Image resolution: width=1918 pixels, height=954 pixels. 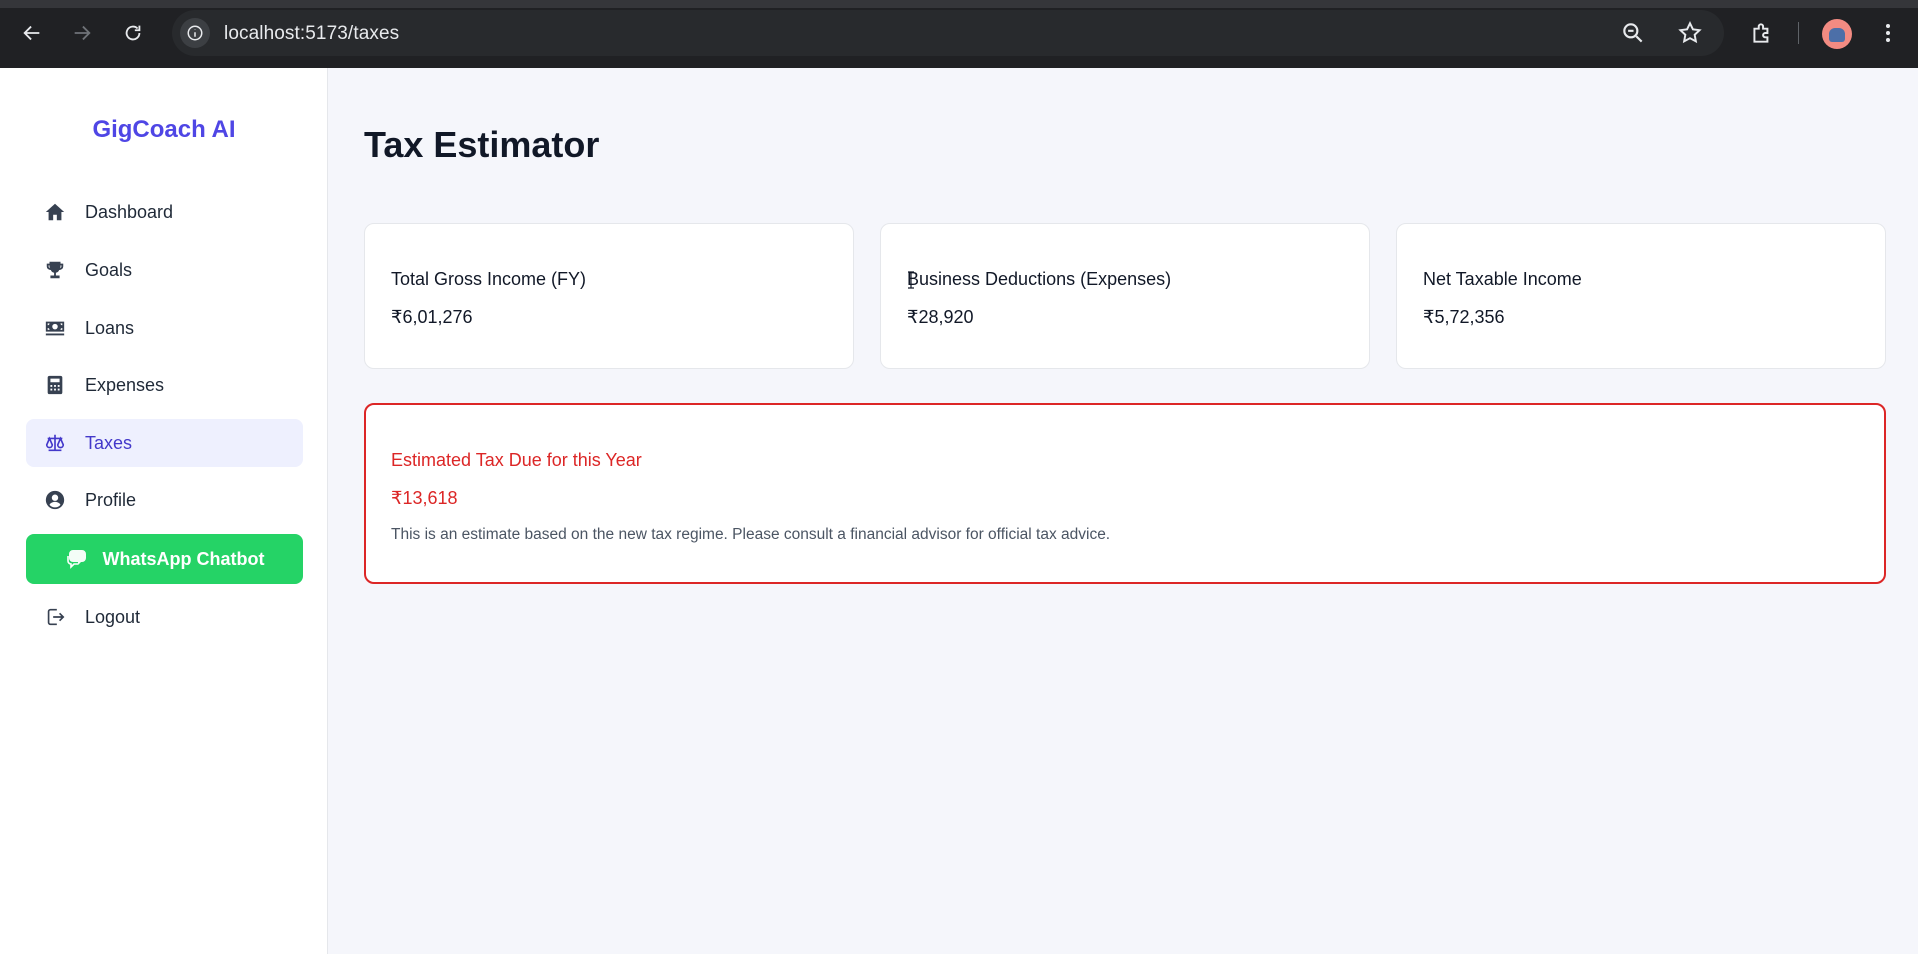 I want to click on profile-avatar, so click(x=1837, y=34).